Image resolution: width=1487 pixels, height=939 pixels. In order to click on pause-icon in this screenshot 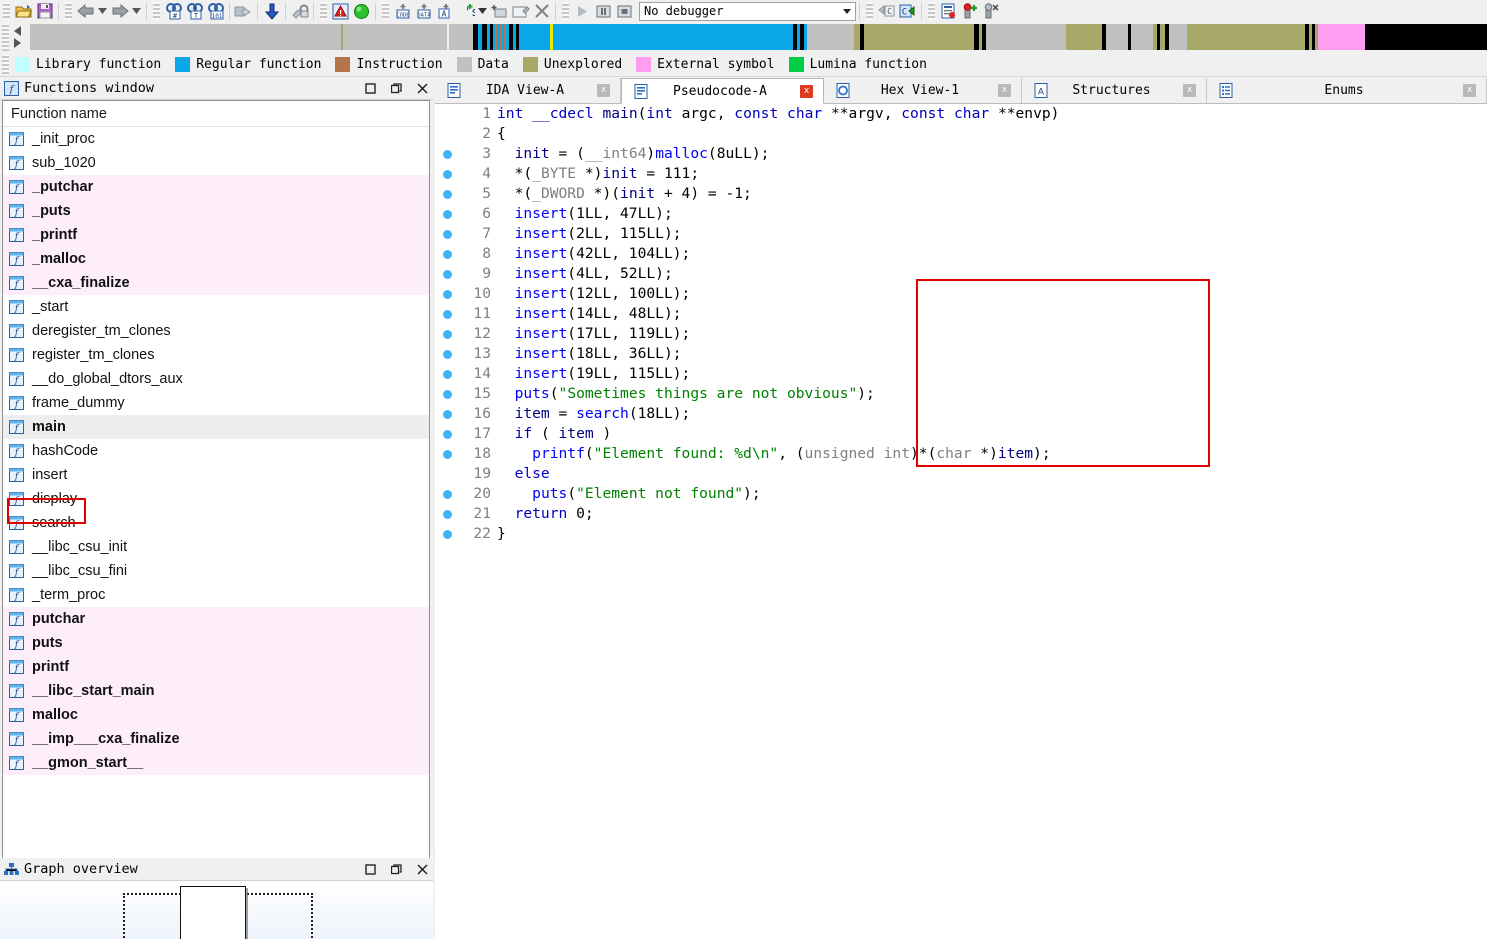, I will do `click(603, 11)`.